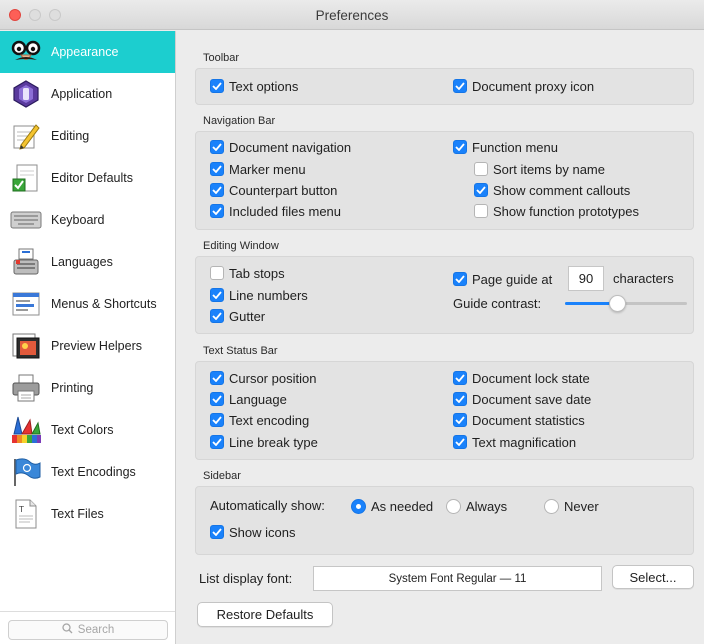 This screenshot has width=704, height=644. I want to click on never-radio: Never, so click(571, 506).